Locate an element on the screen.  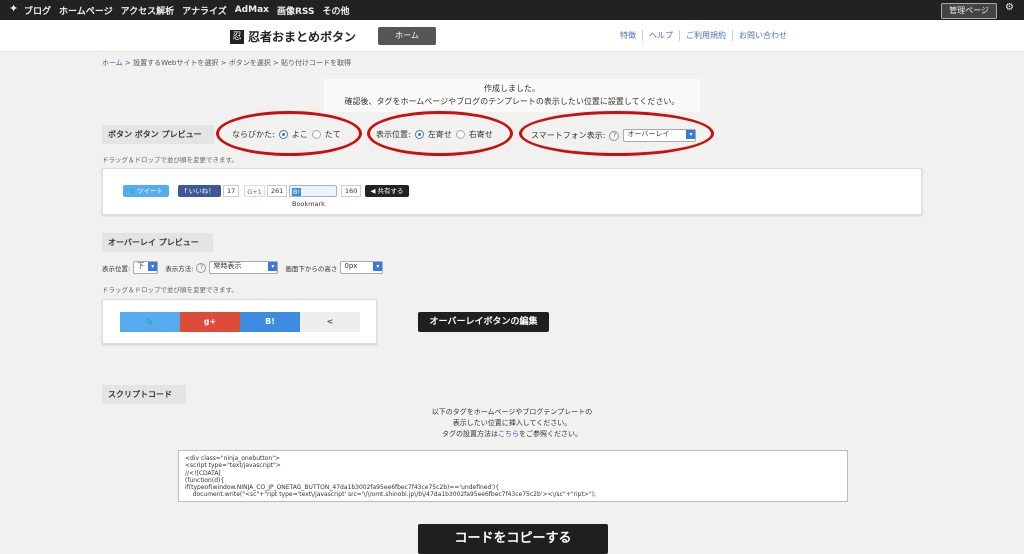
share-button: ◀ 共有する is located at coordinates (387, 191).